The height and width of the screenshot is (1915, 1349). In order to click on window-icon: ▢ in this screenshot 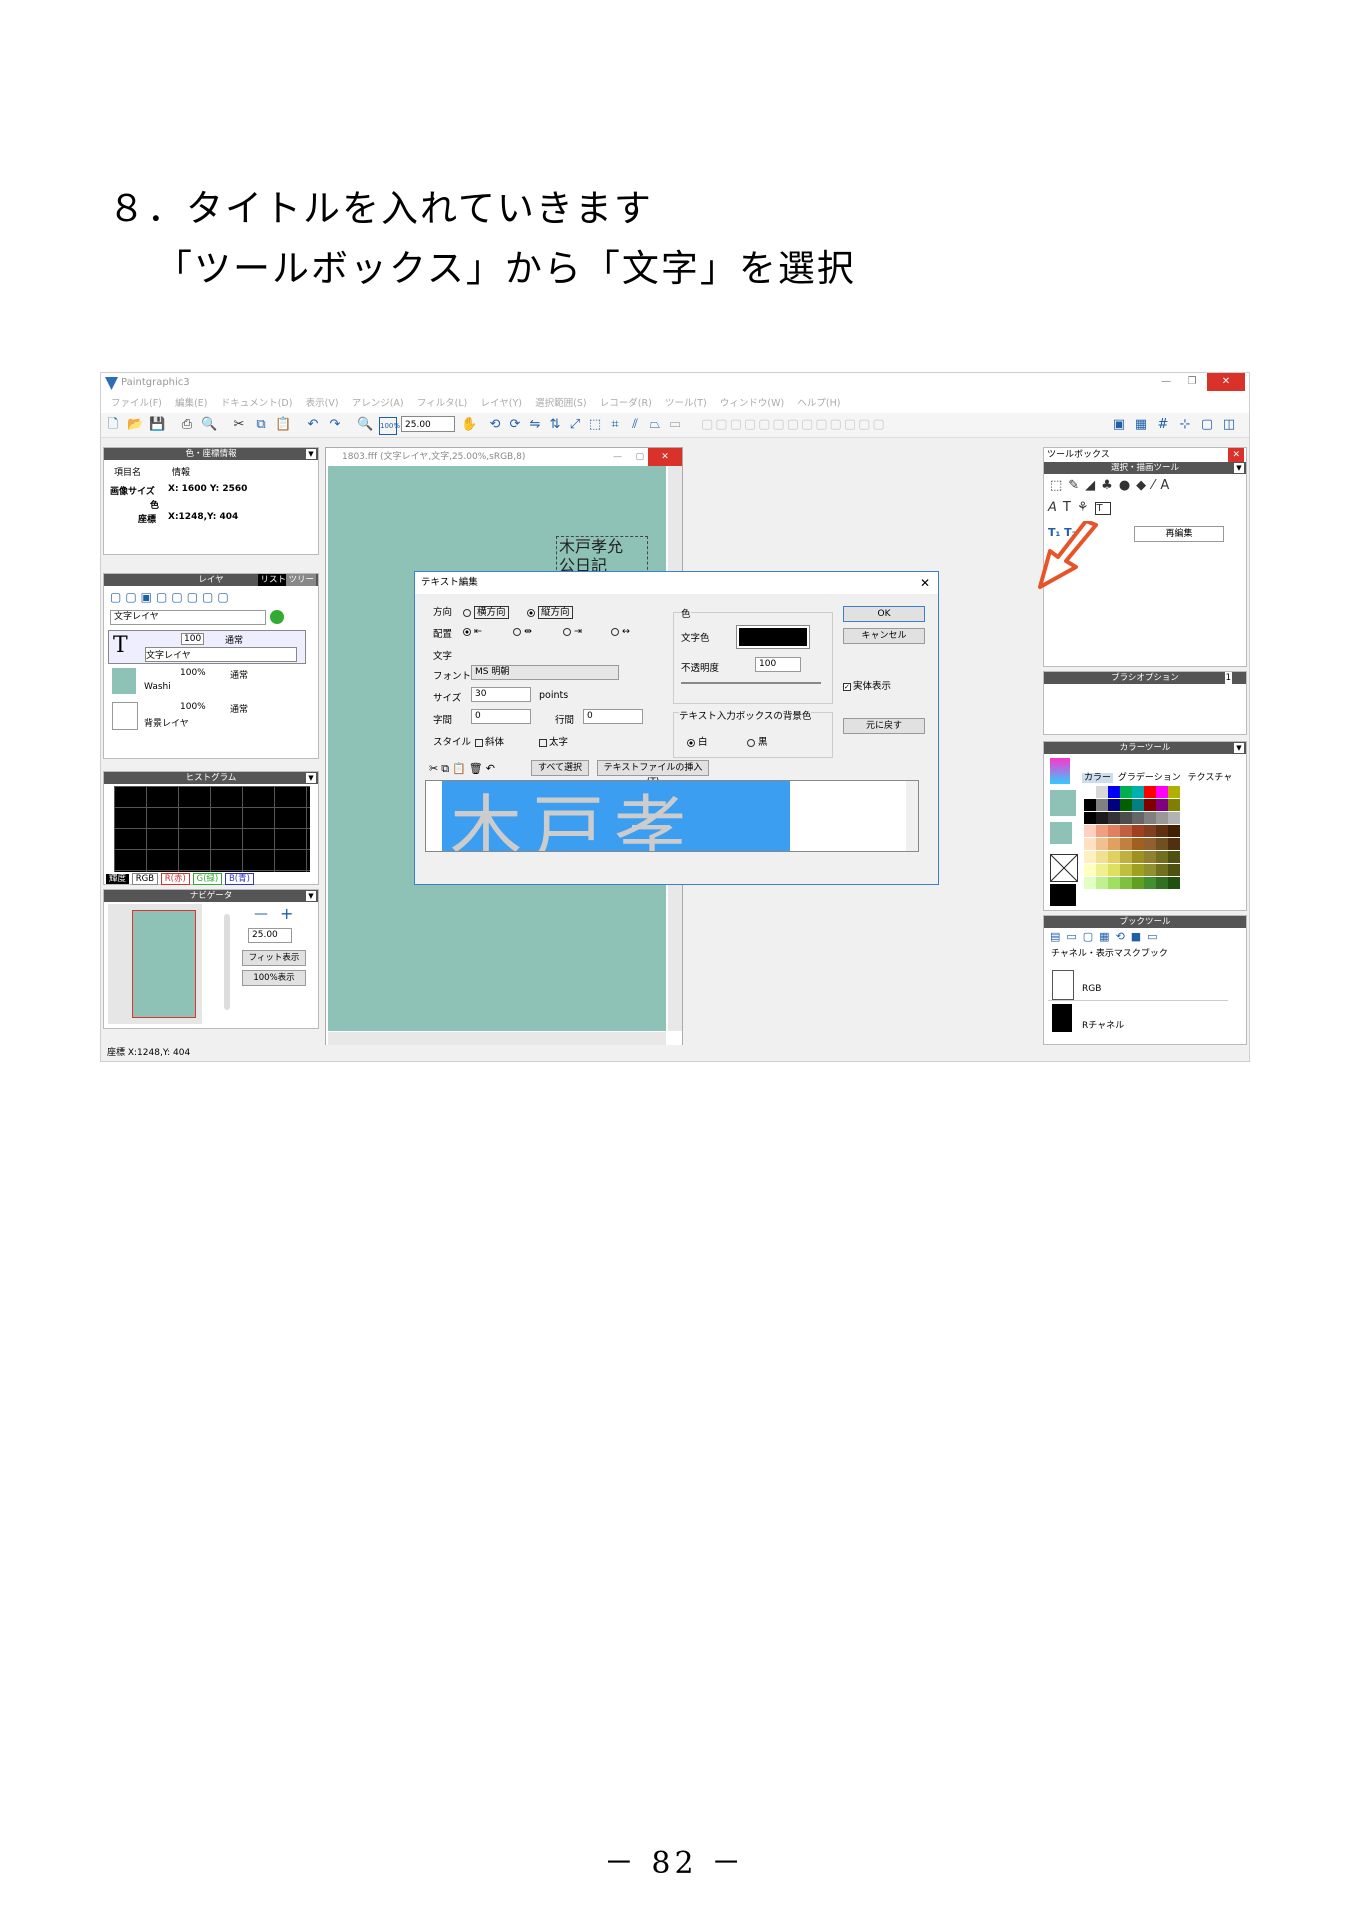, I will do `click(1207, 425)`.